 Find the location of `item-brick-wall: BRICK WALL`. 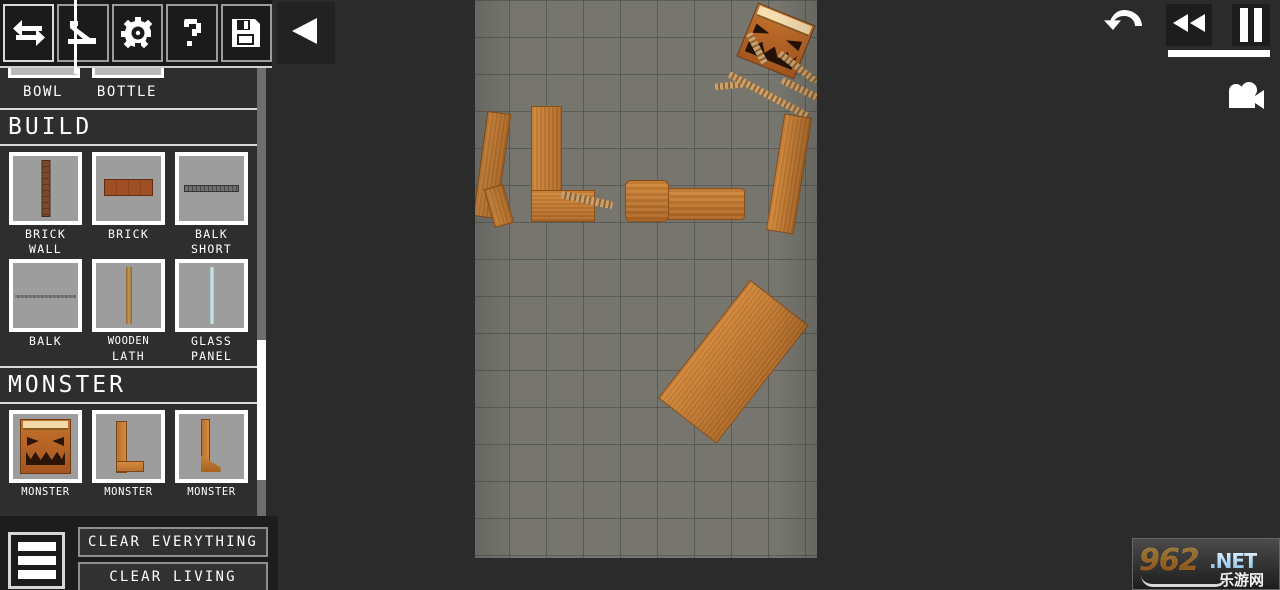

item-brick-wall: BRICK WALL is located at coordinates (45, 203).